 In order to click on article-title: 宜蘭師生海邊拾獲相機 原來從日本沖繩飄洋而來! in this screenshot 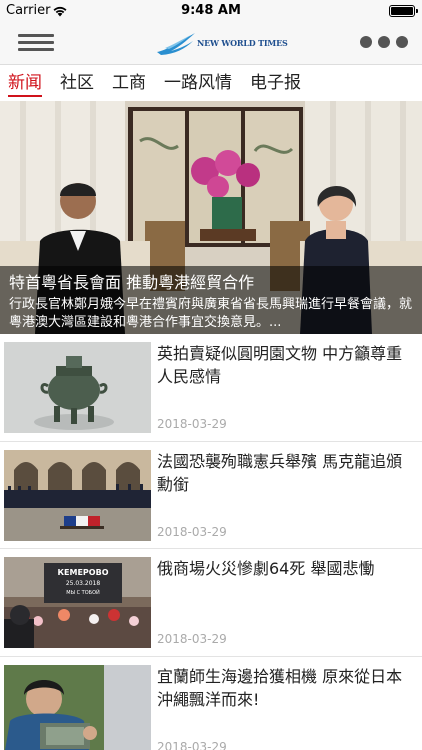, I will do `click(280, 687)`.